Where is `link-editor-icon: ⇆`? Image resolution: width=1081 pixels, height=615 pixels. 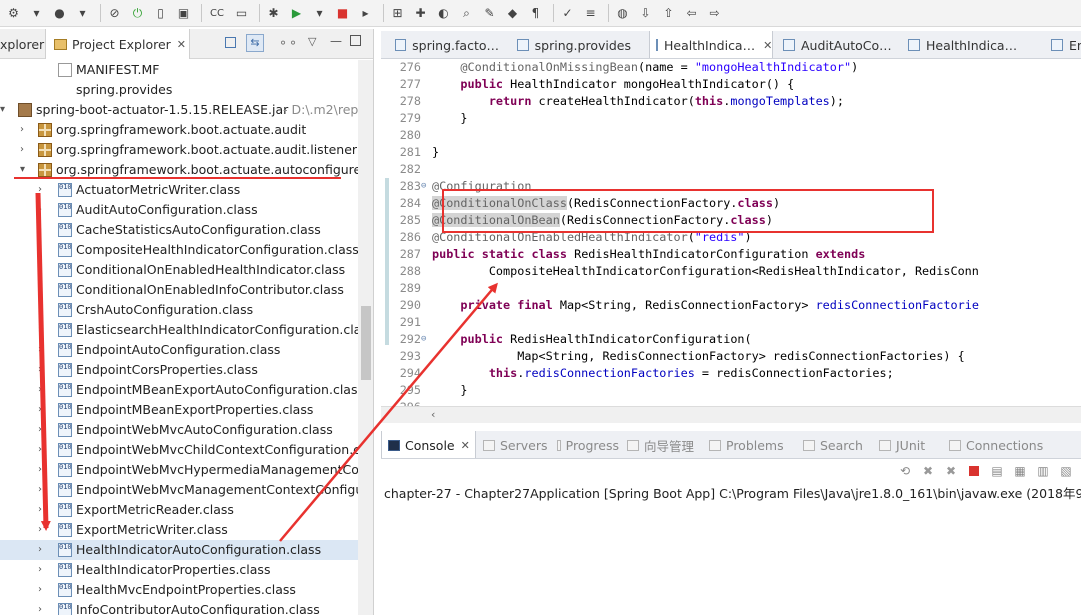 link-editor-icon: ⇆ is located at coordinates (255, 43).